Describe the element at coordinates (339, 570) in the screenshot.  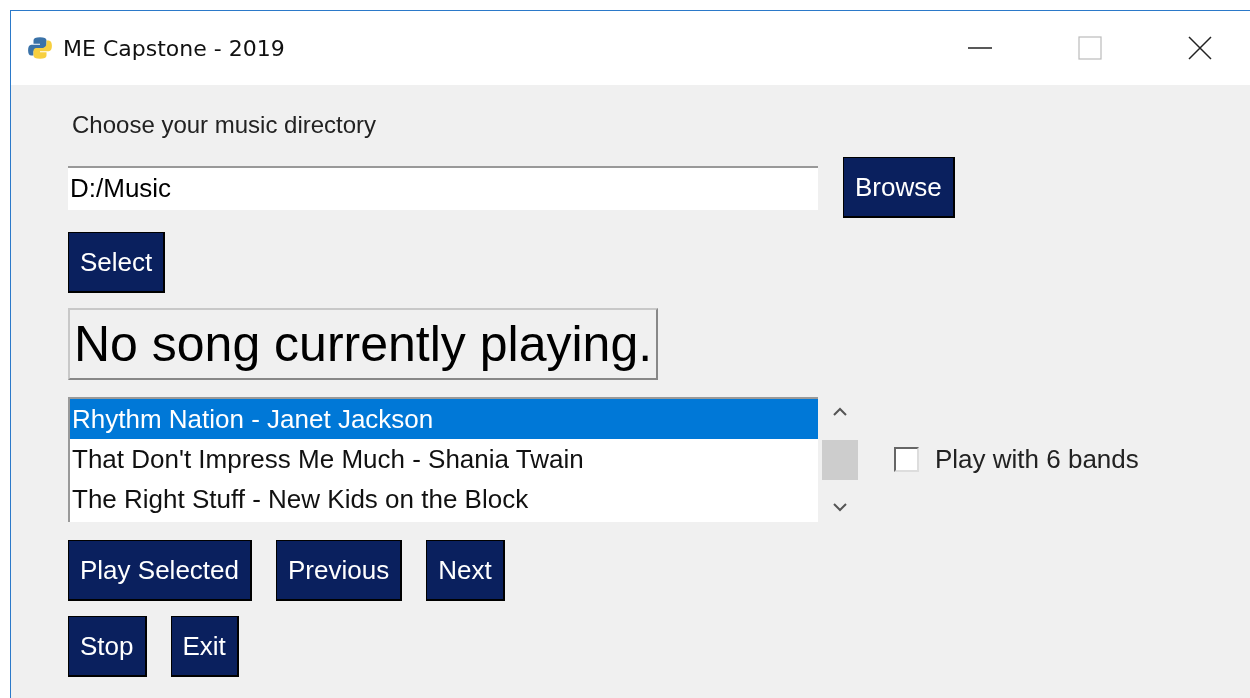
I see `control-button: Previous` at that location.